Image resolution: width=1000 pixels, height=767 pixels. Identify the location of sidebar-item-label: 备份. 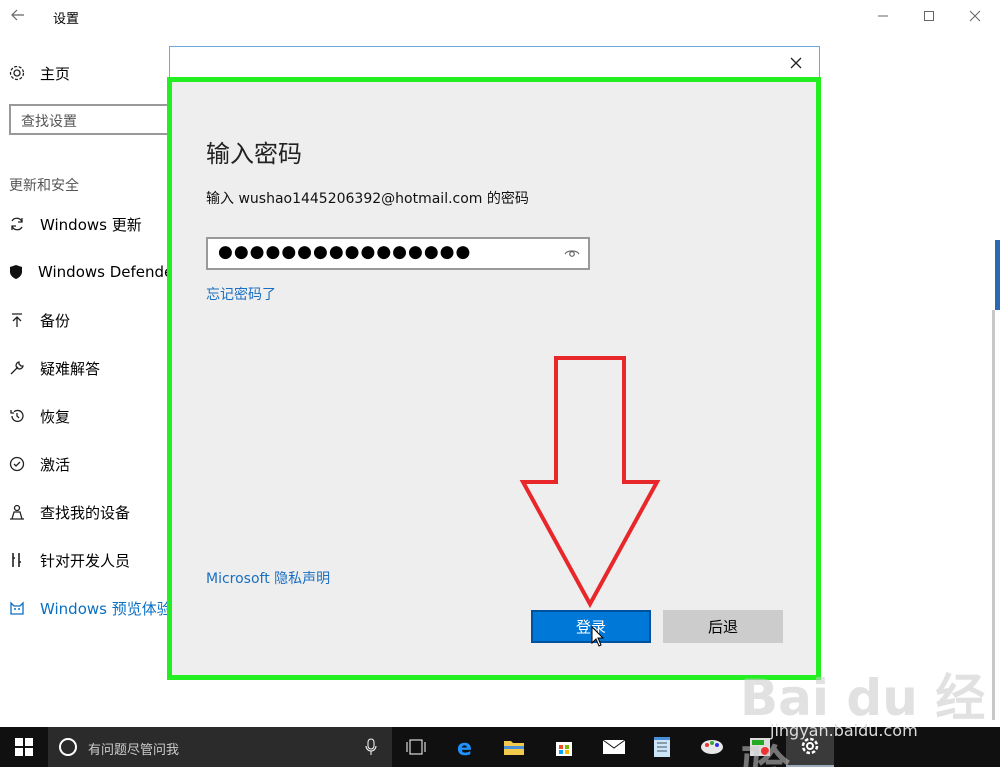
(55, 320).